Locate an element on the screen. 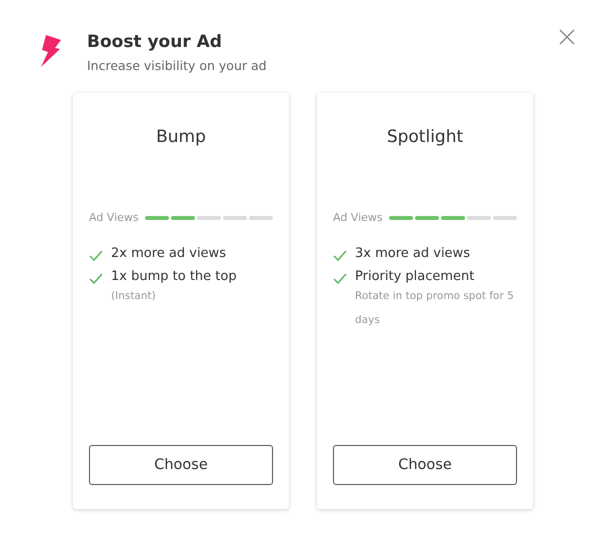  feature-text: 2x more ad views is located at coordinates (168, 253).